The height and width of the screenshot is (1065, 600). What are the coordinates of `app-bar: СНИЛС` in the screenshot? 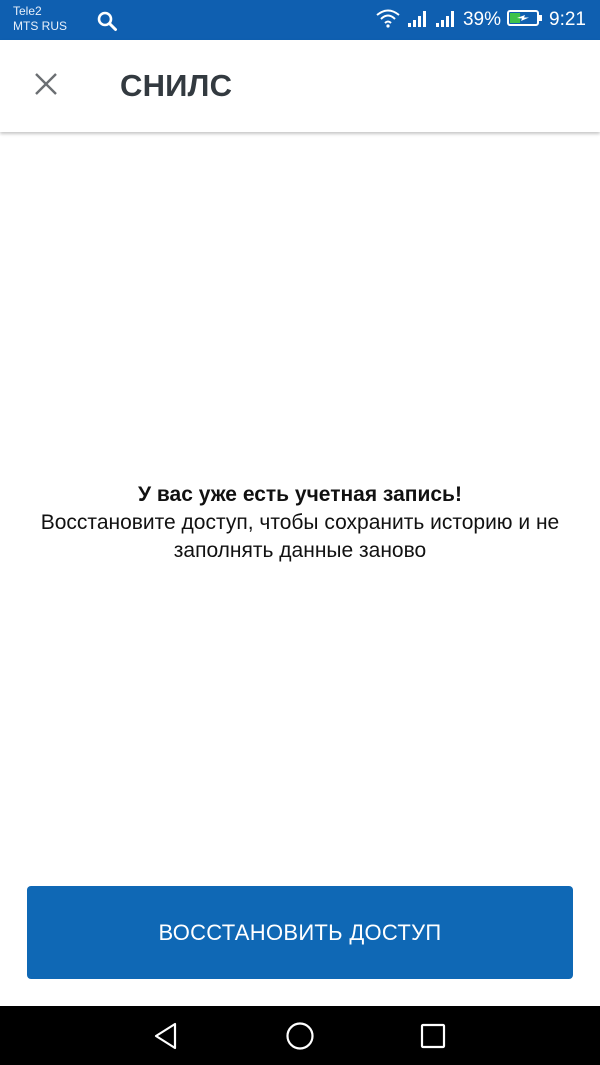 It's located at (300, 86).